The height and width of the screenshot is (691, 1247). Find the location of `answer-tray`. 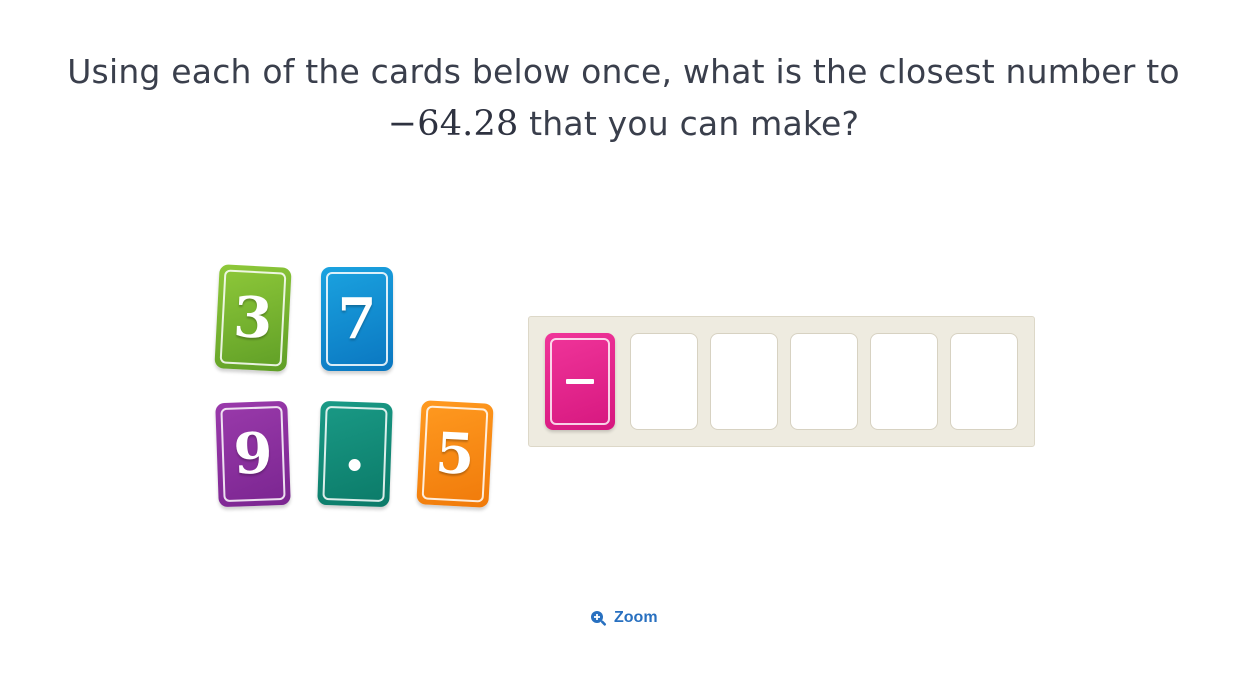

answer-tray is located at coordinates (781, 381).